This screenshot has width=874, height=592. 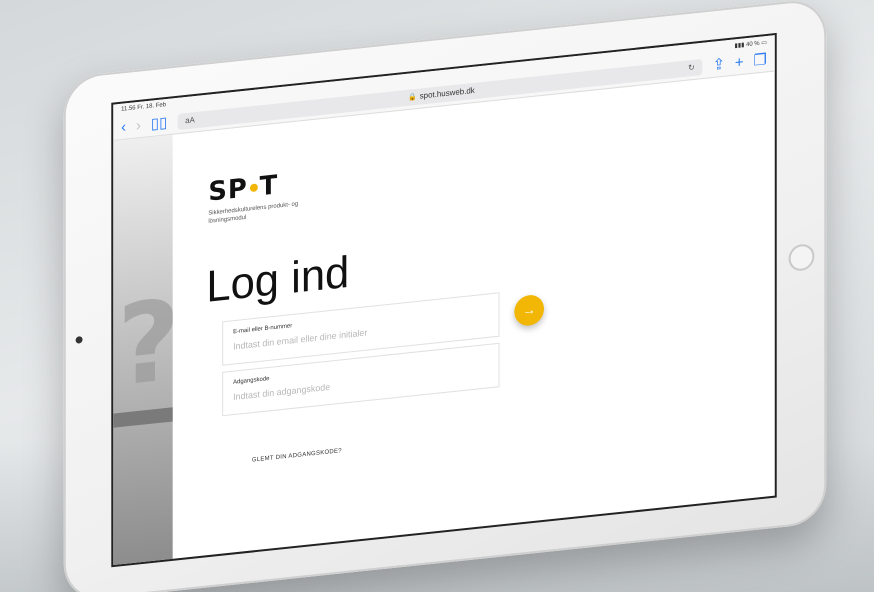 I want to click on photo-question-mark: ?, so click(x=145, y=343).